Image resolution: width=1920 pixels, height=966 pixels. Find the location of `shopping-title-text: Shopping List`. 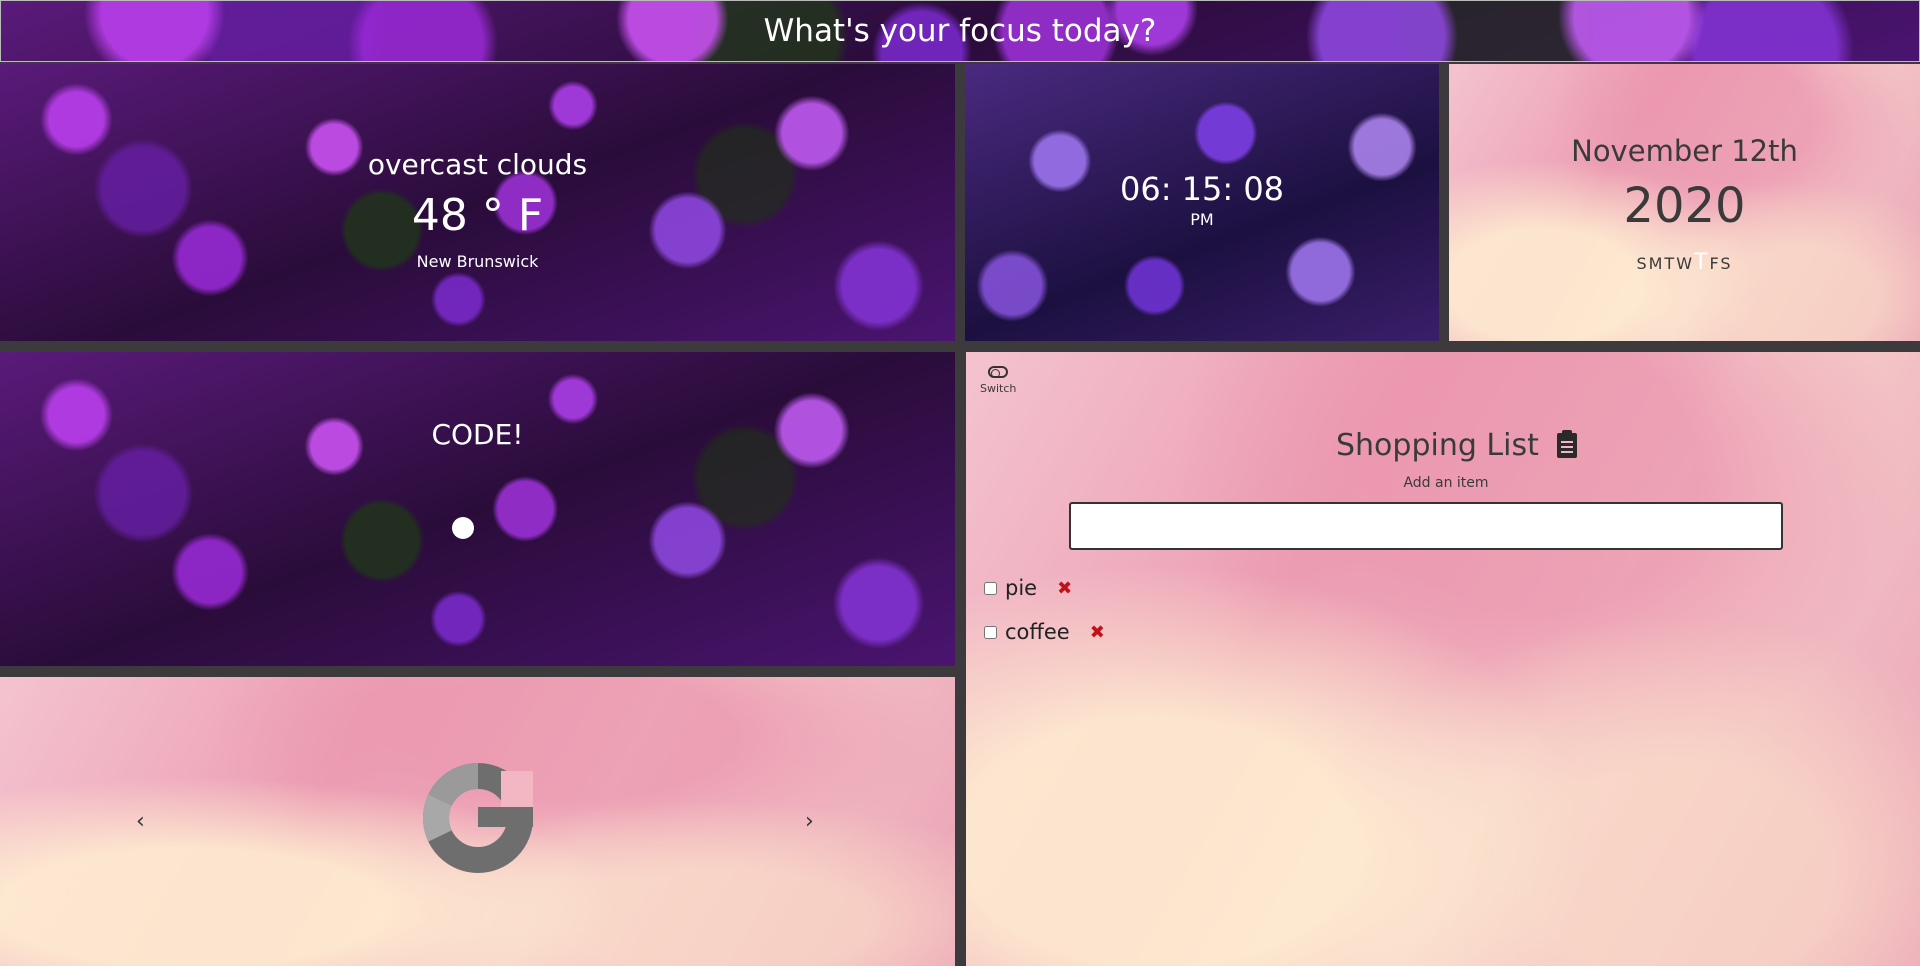

shopping-title-text: Shopping List is located at coordinates (1437, 445).